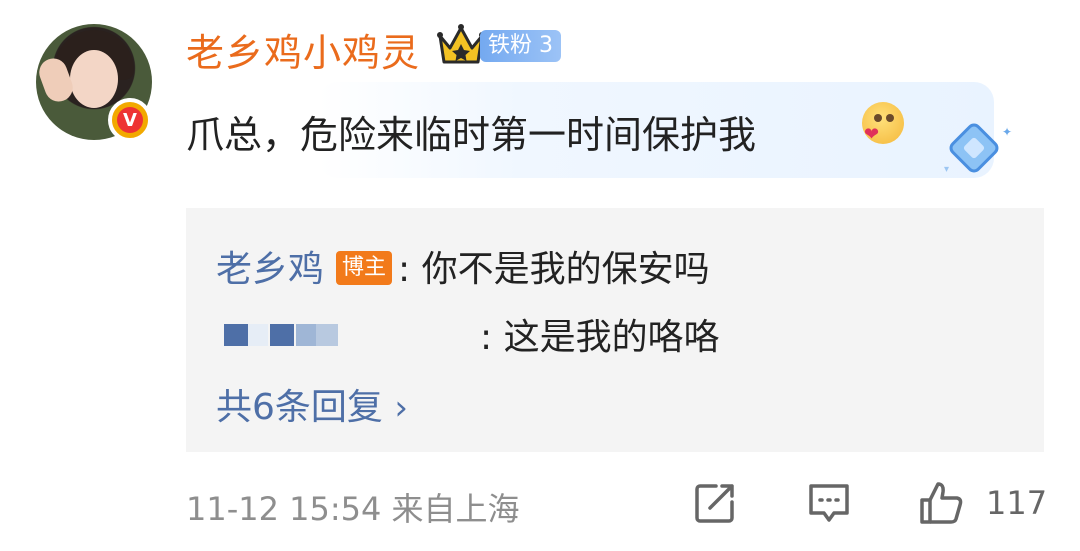 The width and height of the screenshot is (1080, 551). I want to click on view-more-replies-link: 共6条回复 ›, so click(312, 404).